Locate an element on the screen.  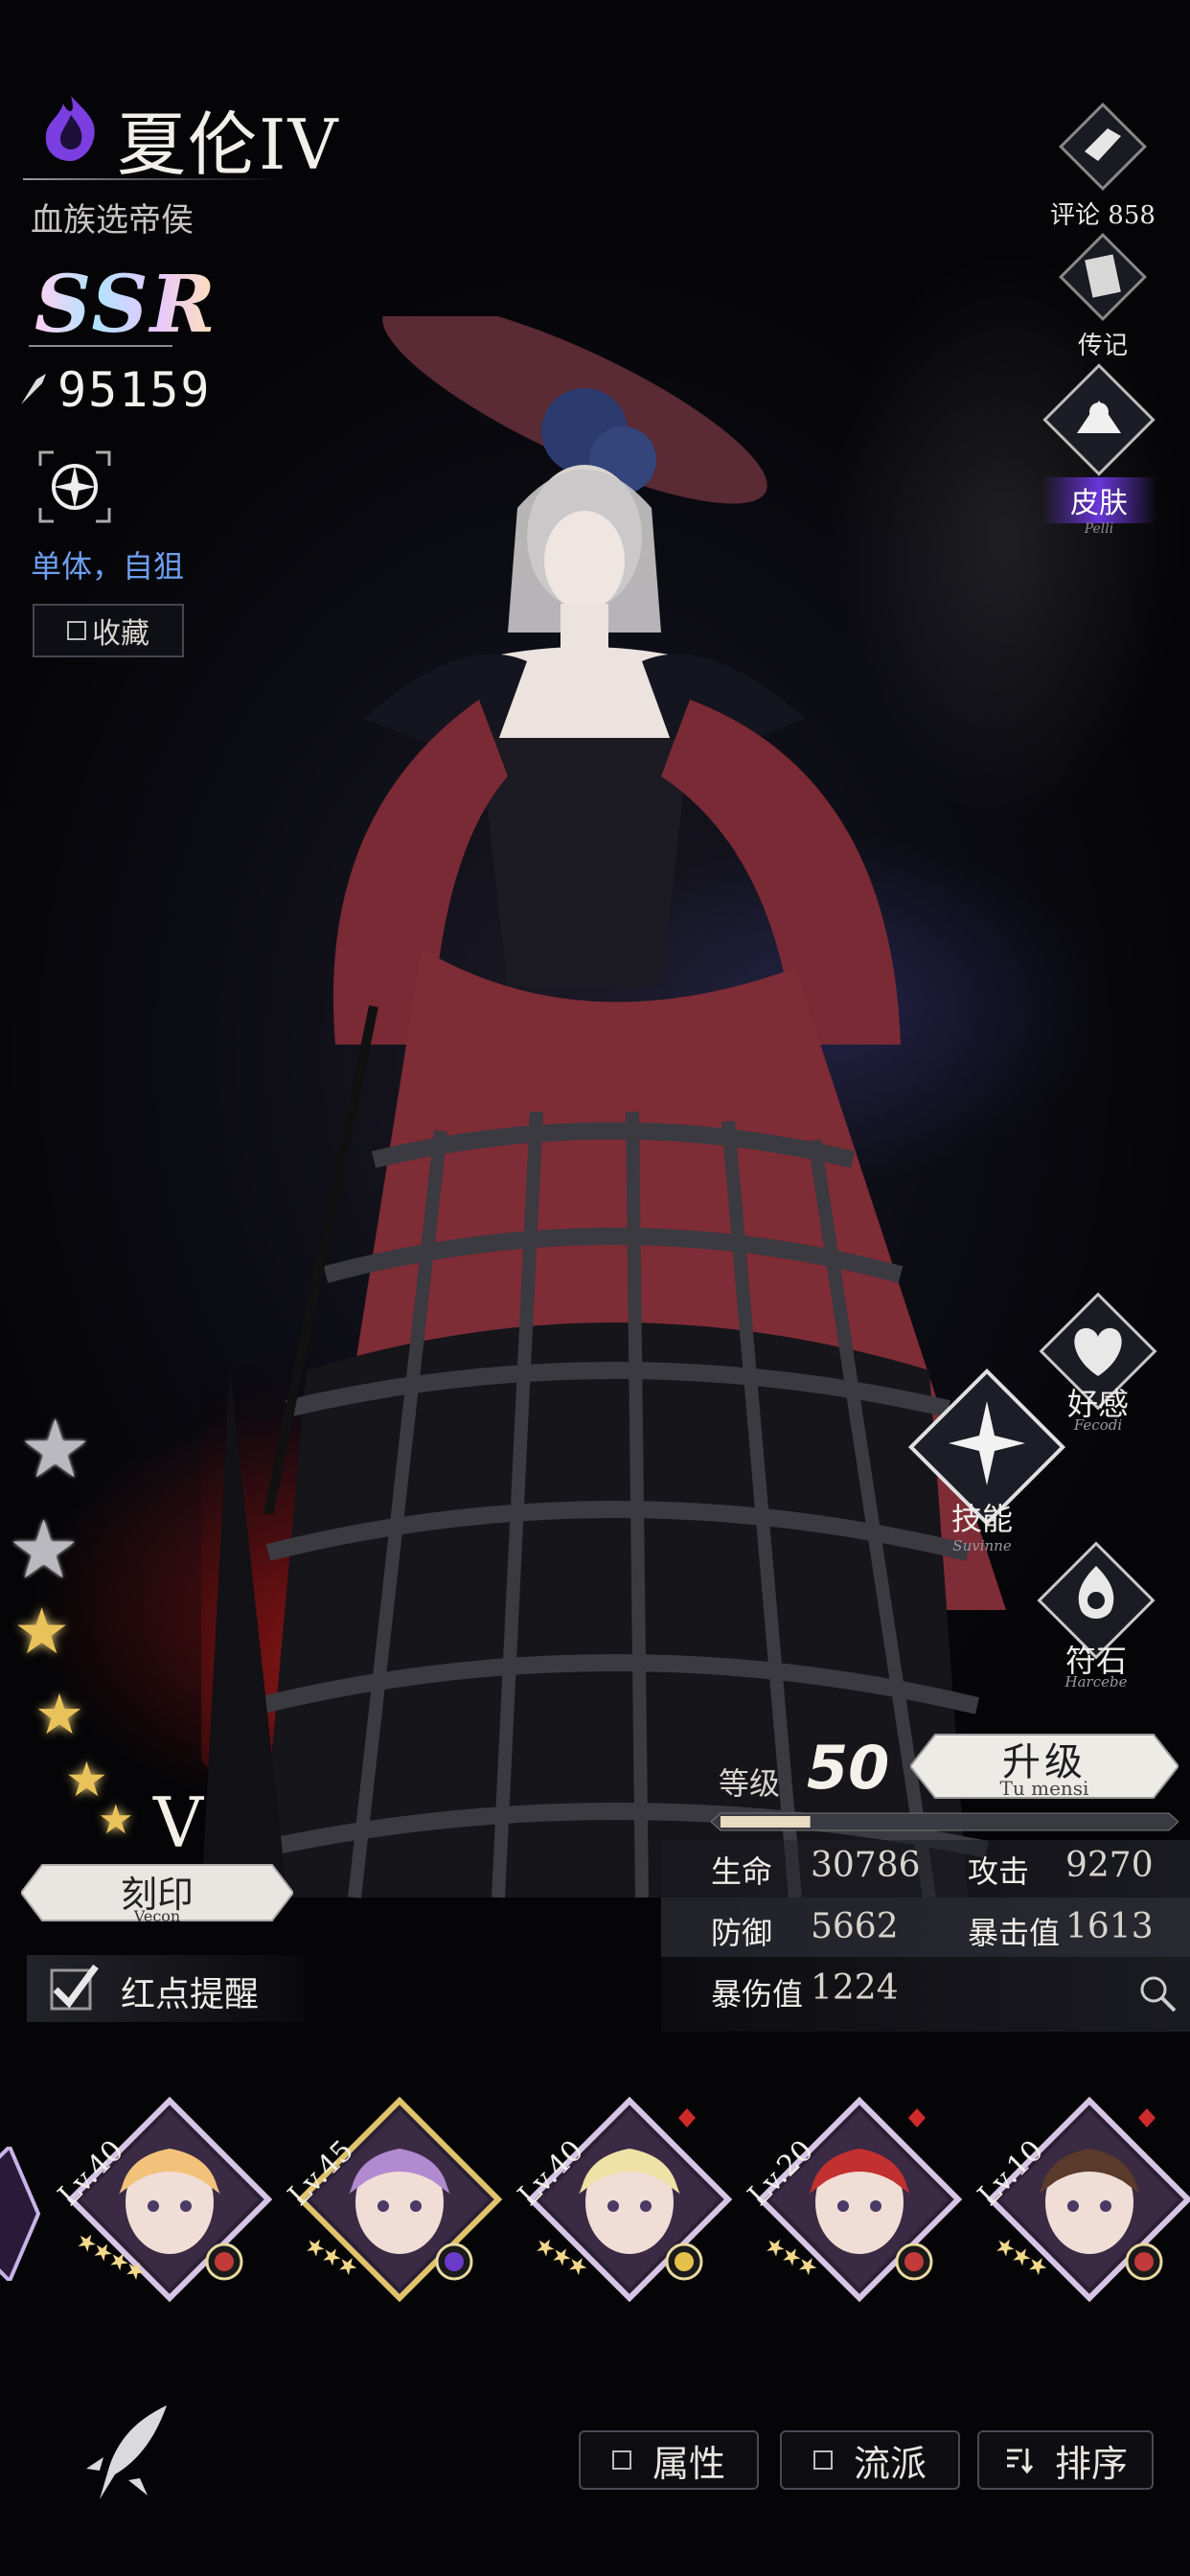
red-dot-reminder-label: 红点提醒 is located at coordinates (191, 1995).